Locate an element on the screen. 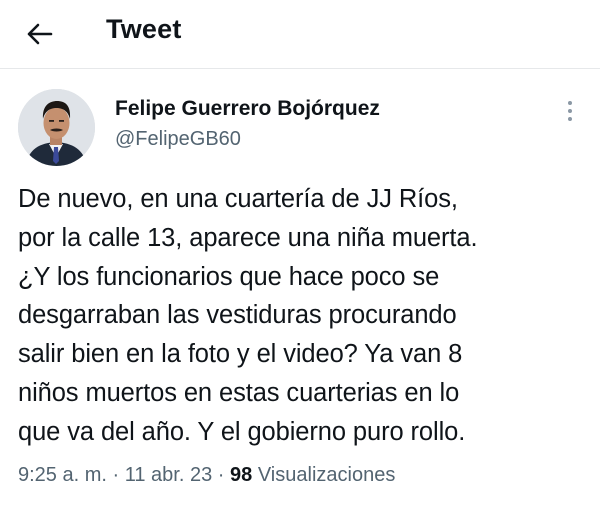 The width and height of the screenshot is (600, 520). avatar is located at coordinates (56, 127).